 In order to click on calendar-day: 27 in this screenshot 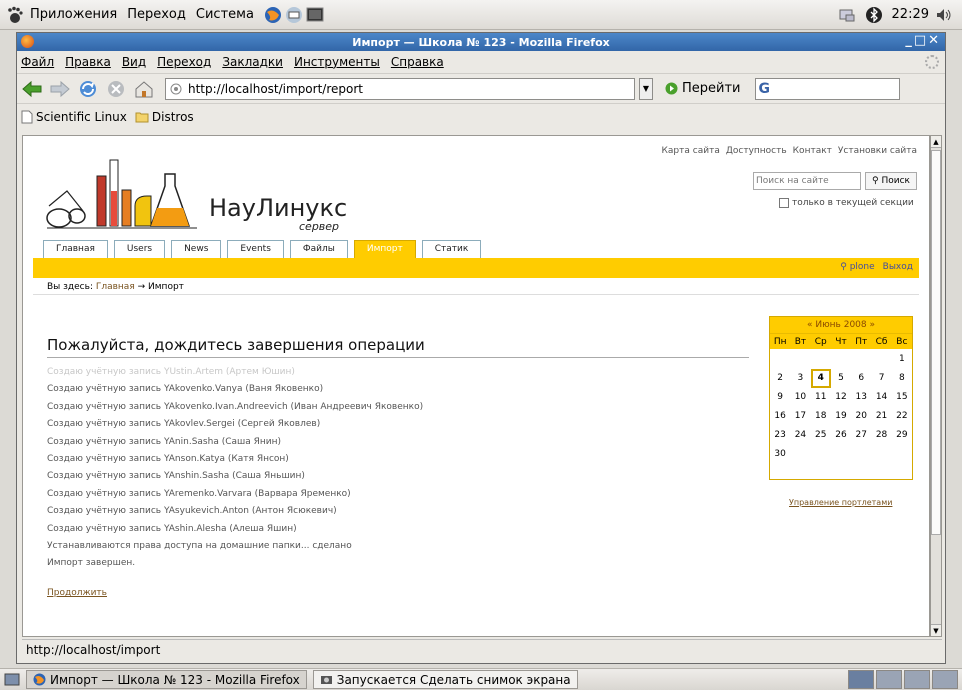, I will do `click(861, 435)`.